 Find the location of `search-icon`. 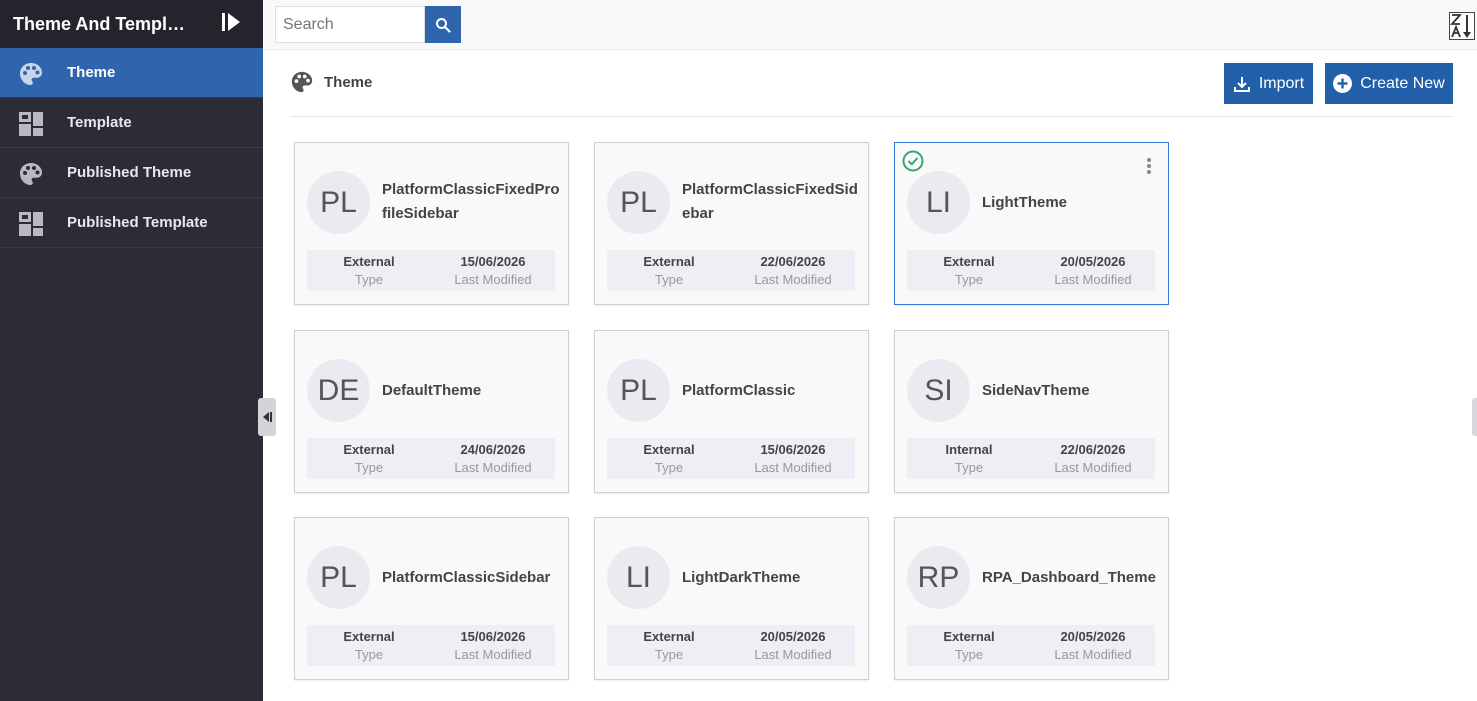

search-icon is located at coordinates (443, 25).